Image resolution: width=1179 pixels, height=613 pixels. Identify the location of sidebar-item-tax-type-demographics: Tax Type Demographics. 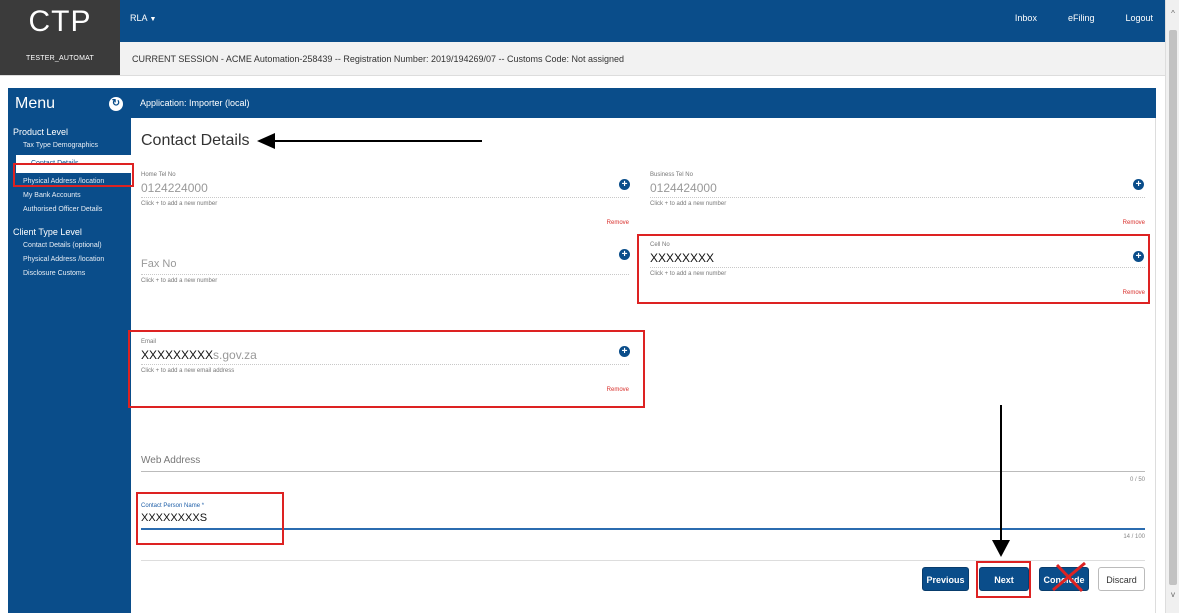
(69, 146).